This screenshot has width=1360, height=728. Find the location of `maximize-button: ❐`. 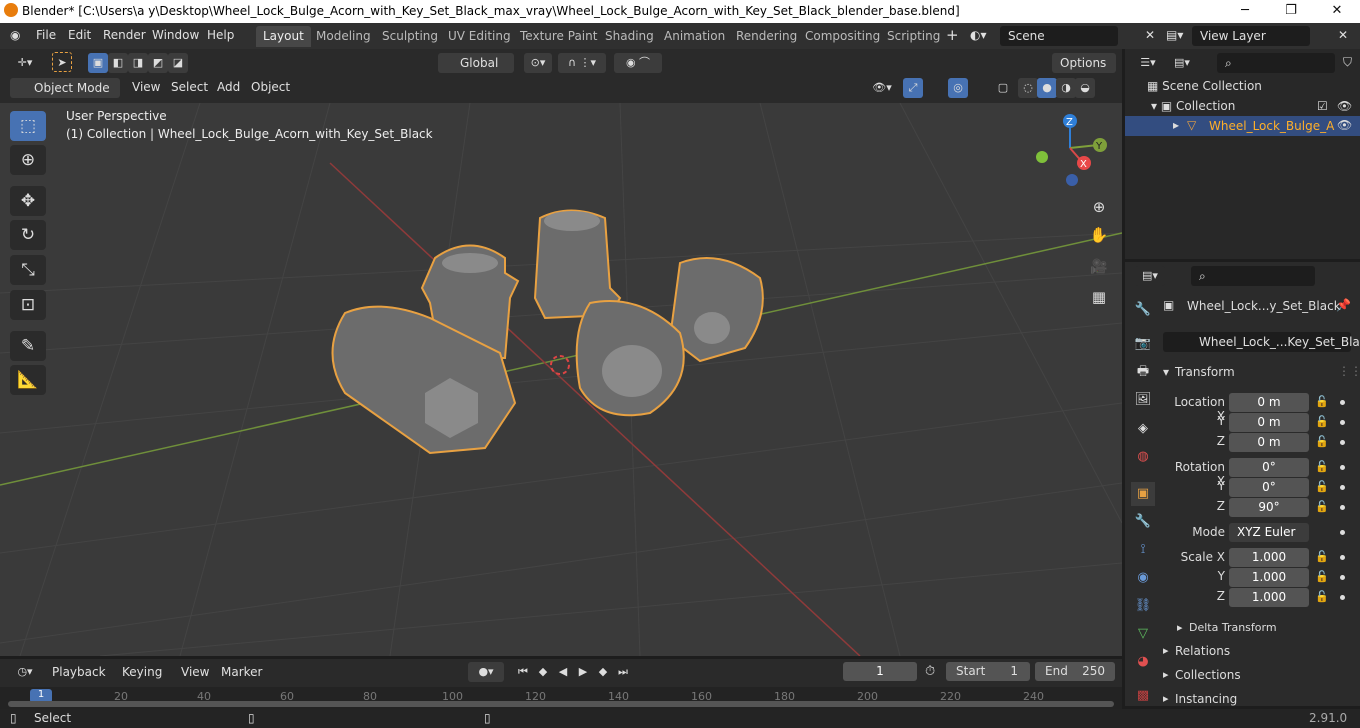

maximize-button: ❐ is located at coordinates (1291, 11).